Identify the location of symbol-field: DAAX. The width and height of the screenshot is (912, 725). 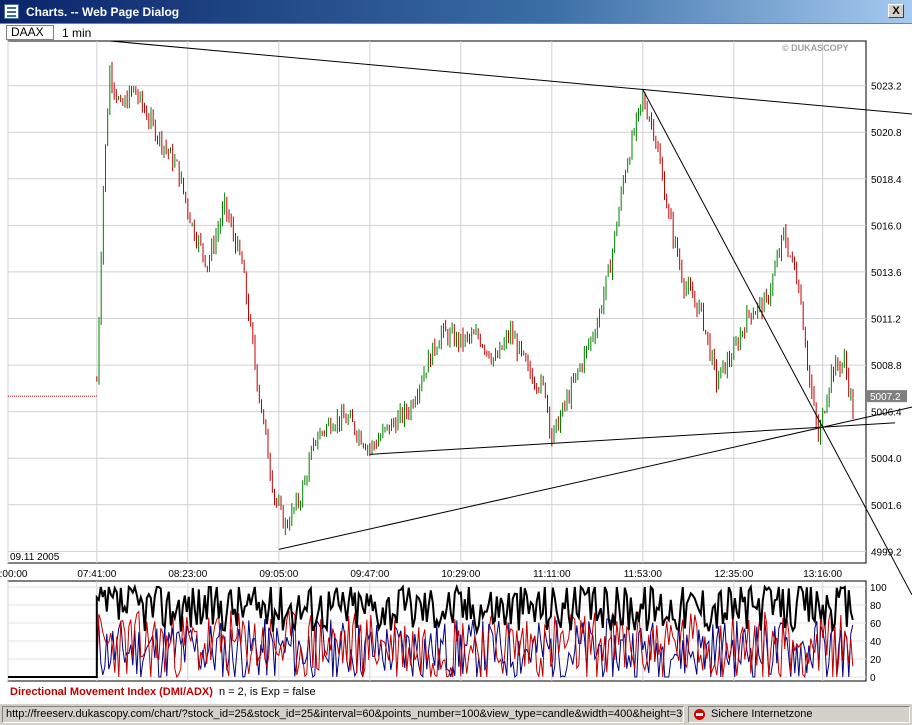
(30, 32).